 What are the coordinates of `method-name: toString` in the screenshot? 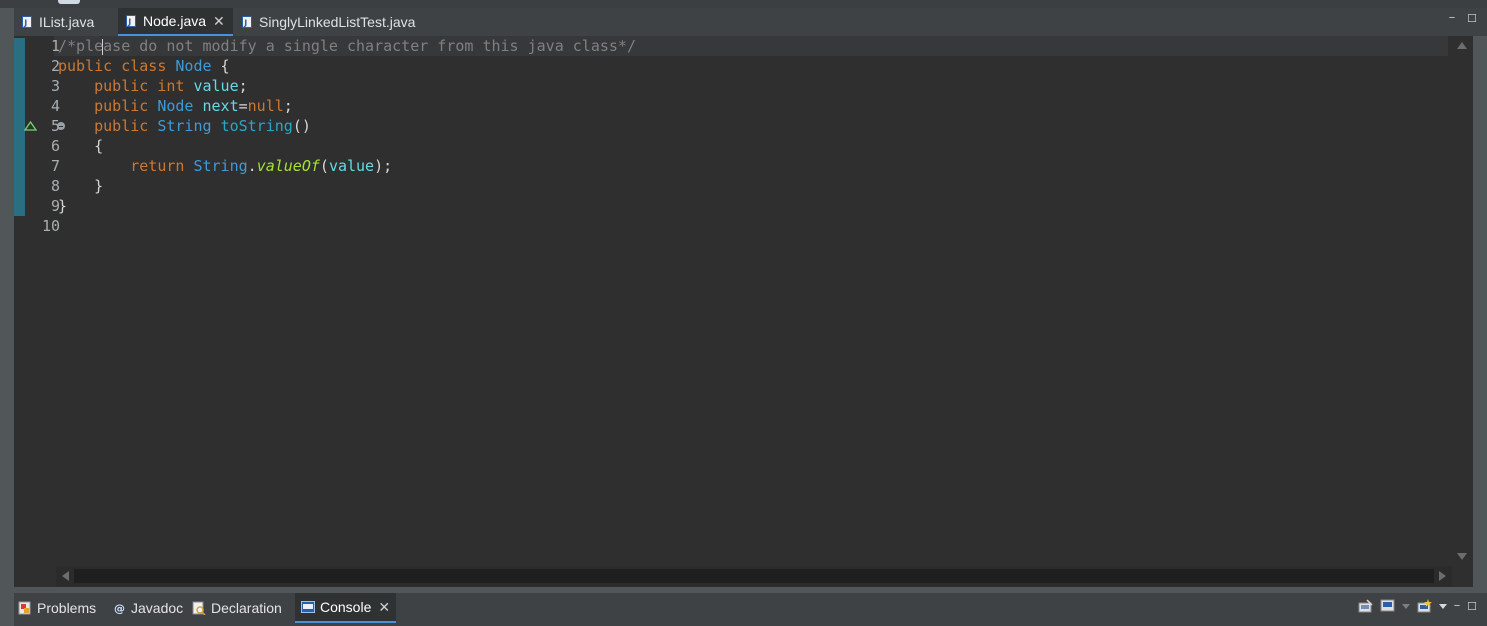 It's located at (256, 126).